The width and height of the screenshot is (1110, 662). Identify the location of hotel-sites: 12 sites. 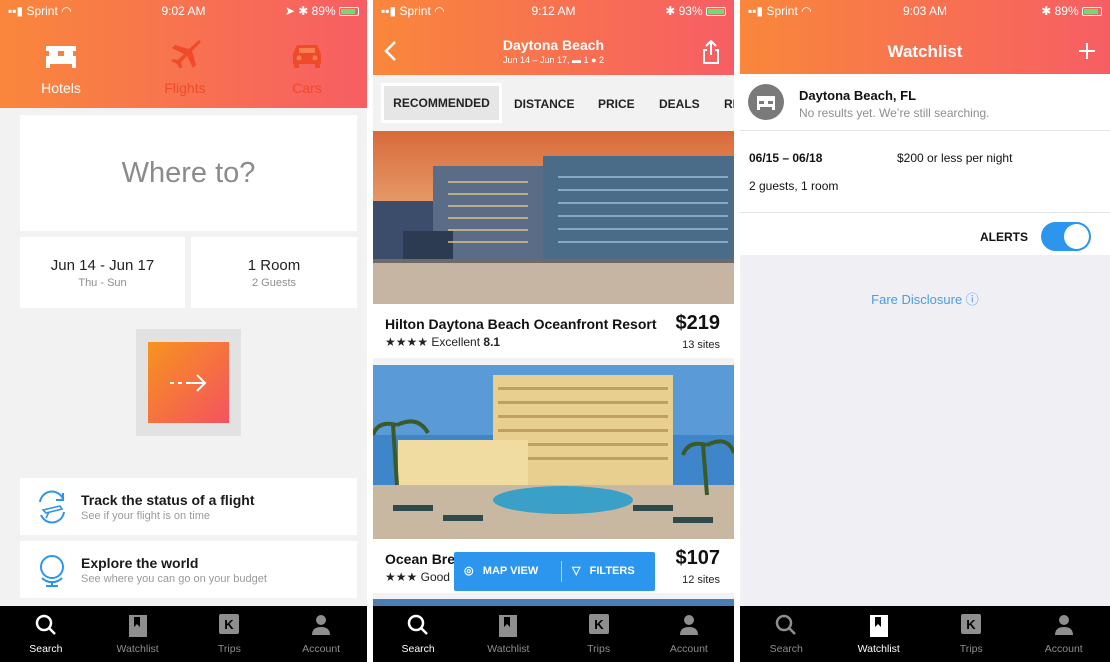
(701, 580).